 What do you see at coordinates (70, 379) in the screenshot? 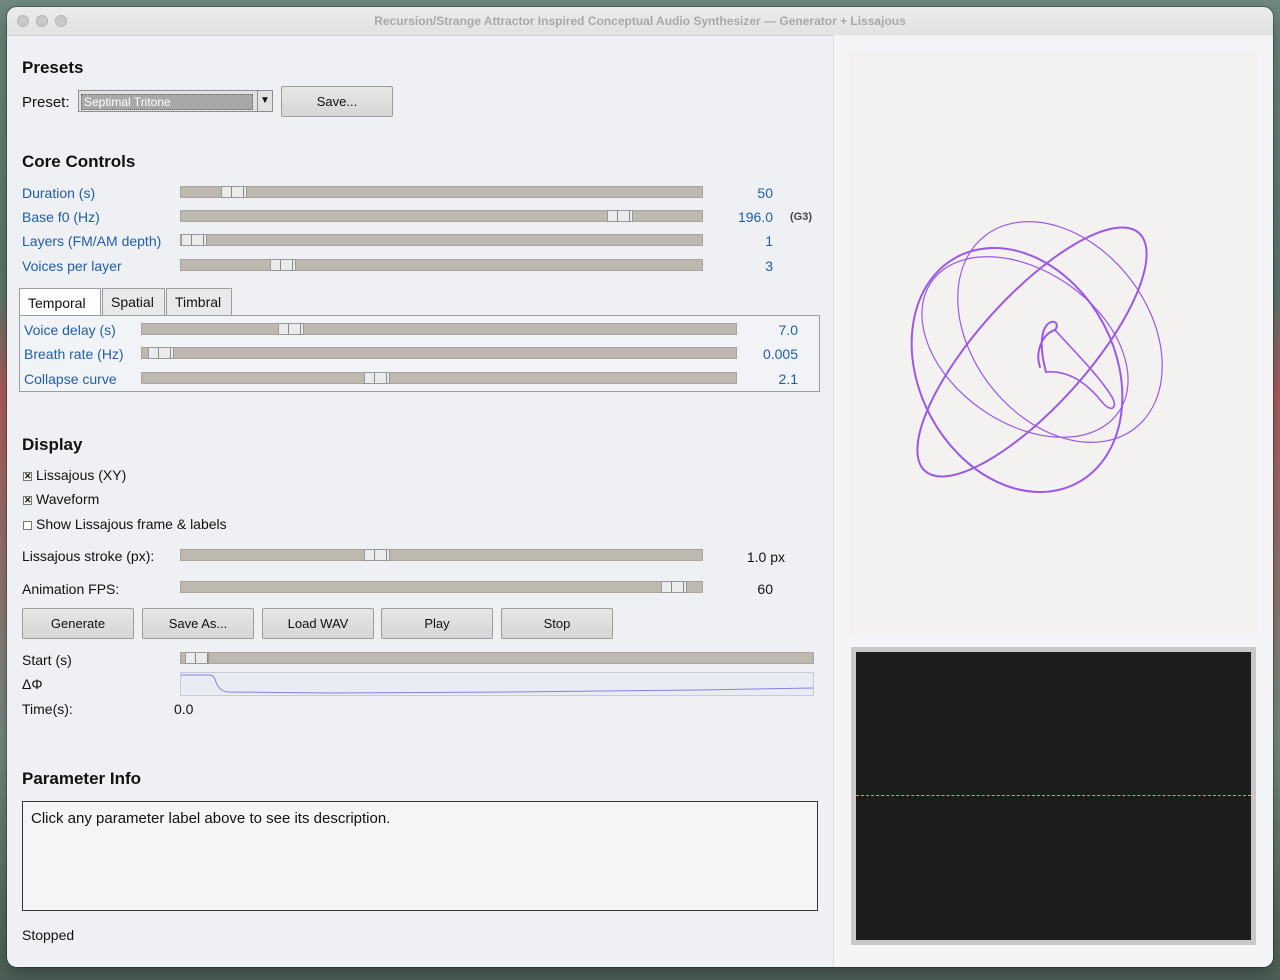
I see `tab-slider-label: Collapse curve` at bounding box center [70, 379].